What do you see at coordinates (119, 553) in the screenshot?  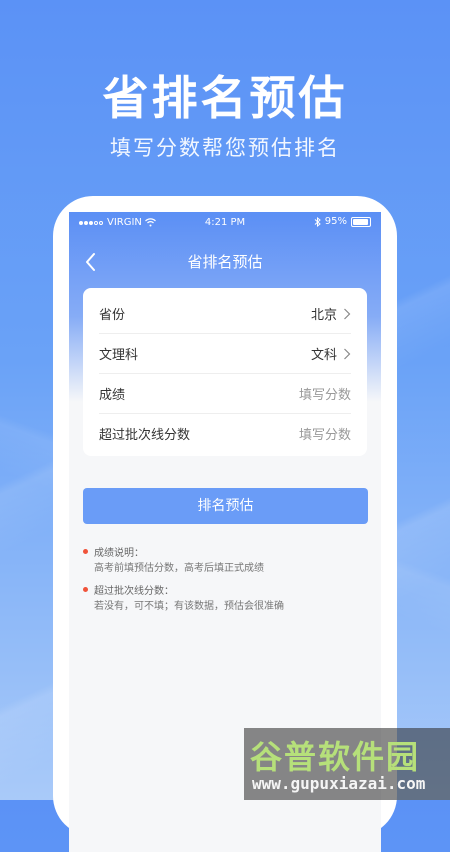 I see `note-heading: 成绩说明：` at bounding box center [119, 553].